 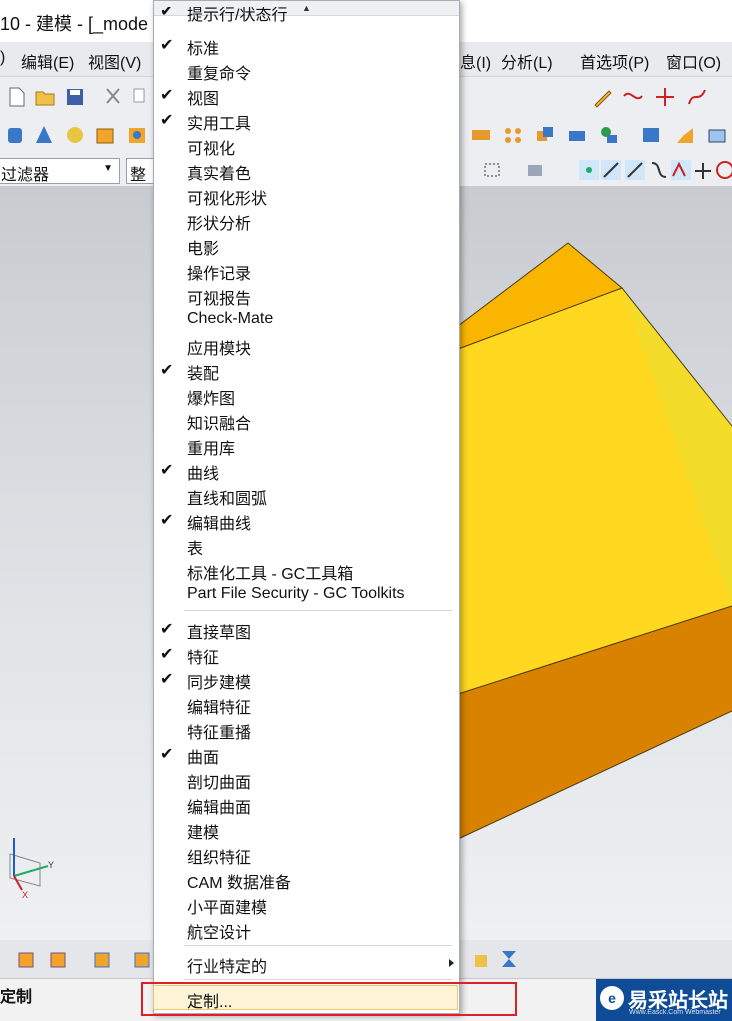 I want to click on box-icon, so click(x=717, y=135).